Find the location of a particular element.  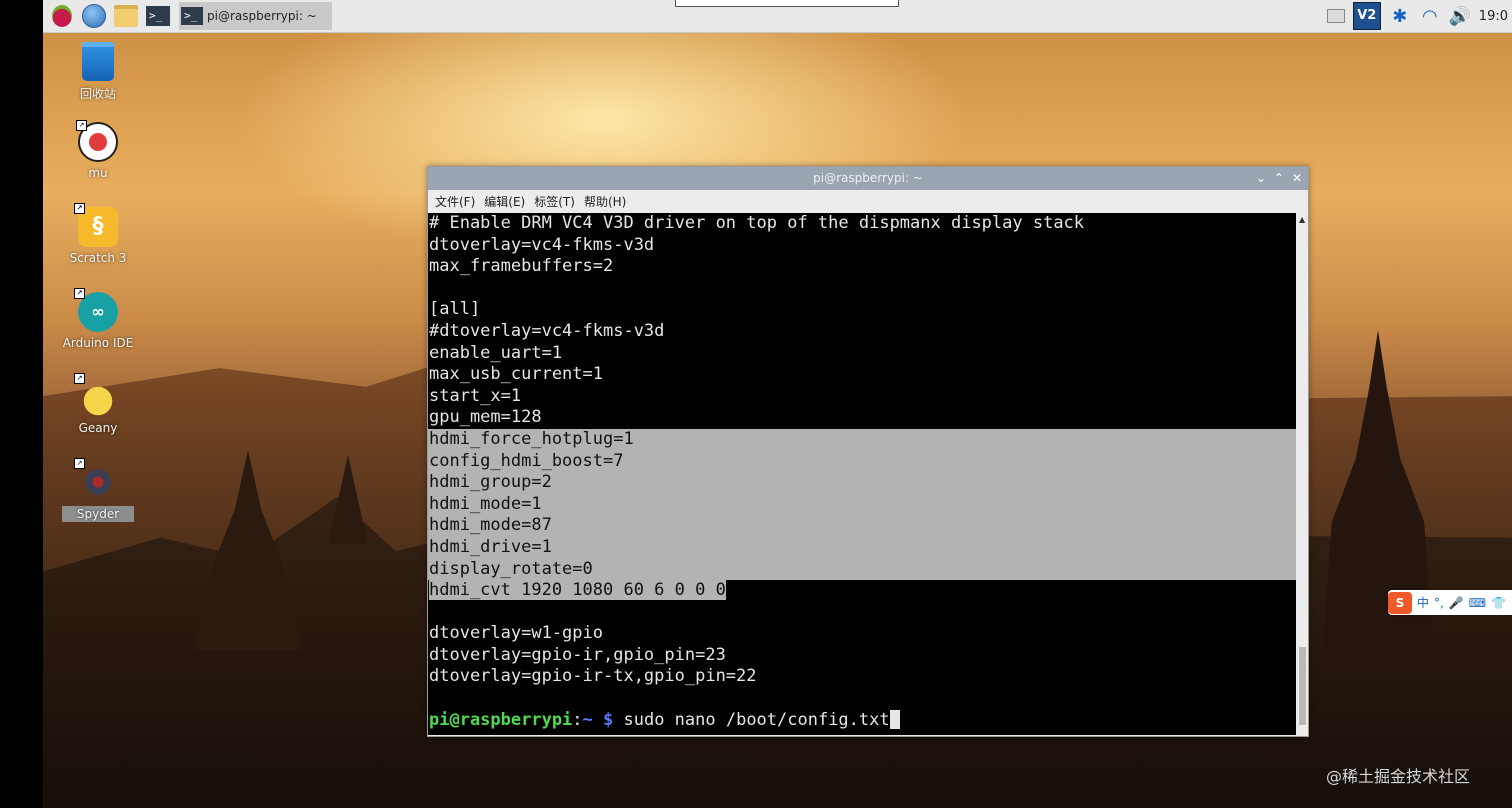

ime-punct: °, is located at coordinates (1439, 603).